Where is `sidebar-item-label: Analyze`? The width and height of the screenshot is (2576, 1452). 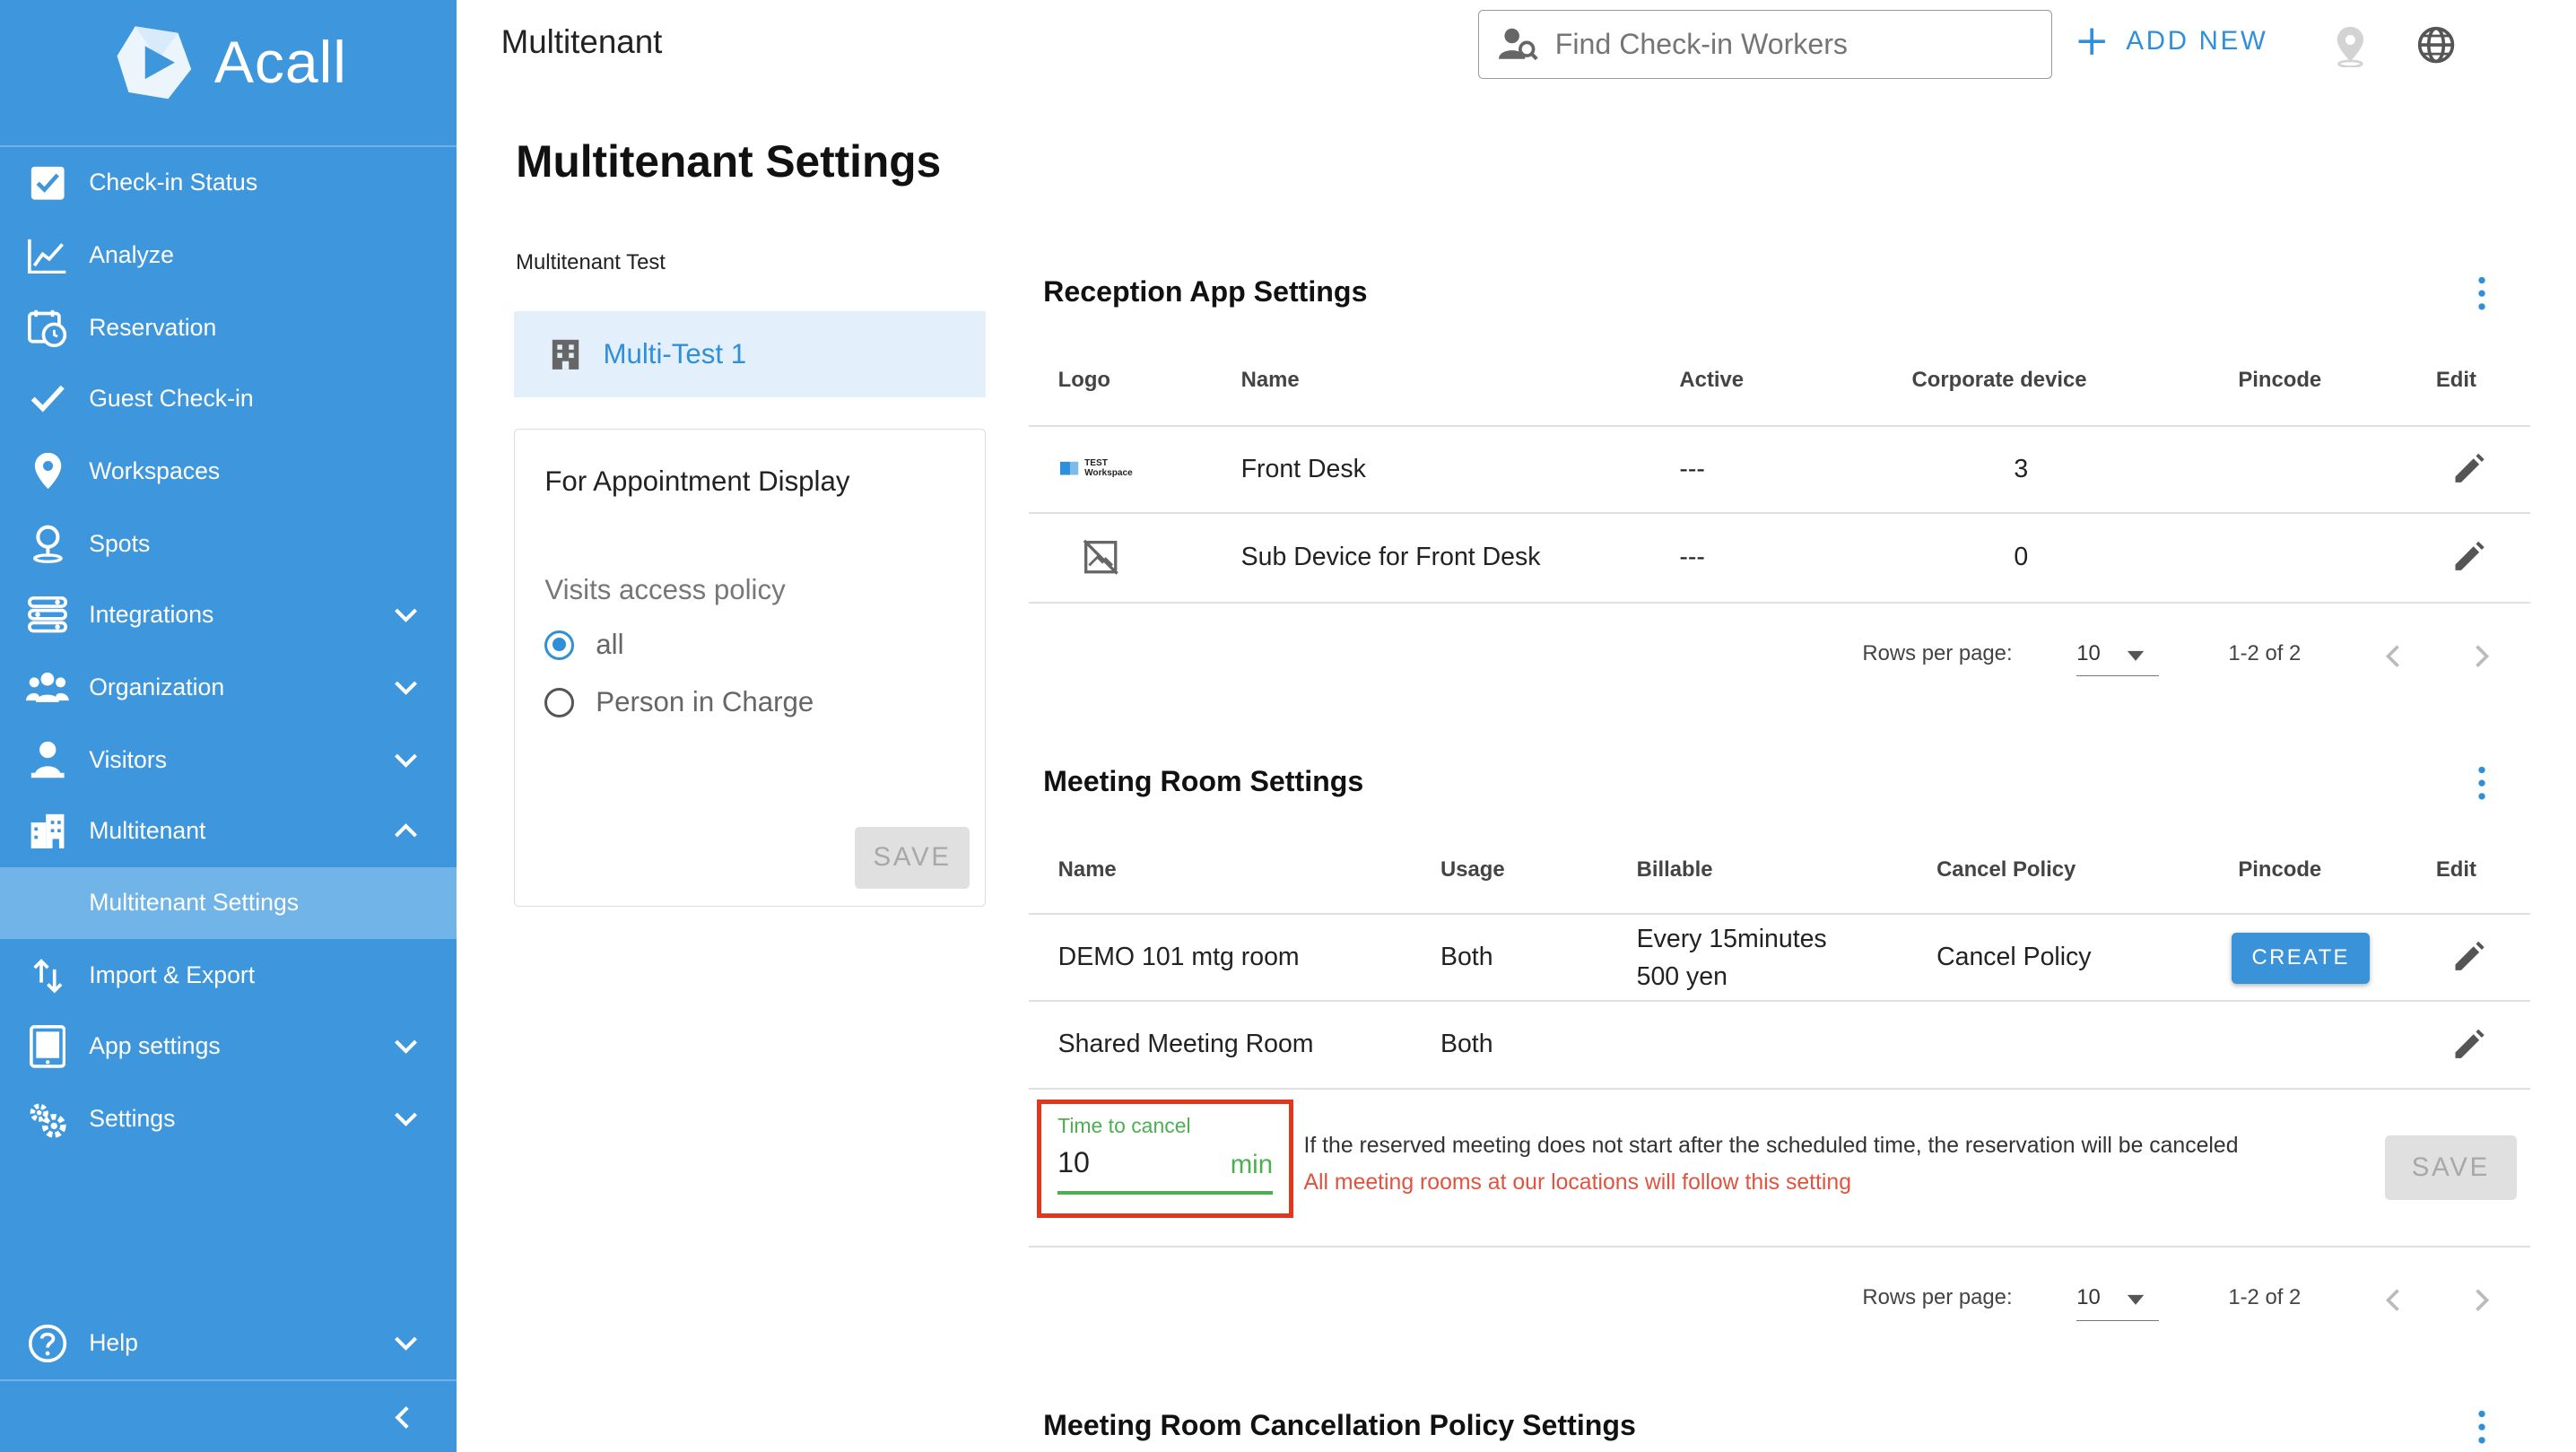 sidebar-item-label: Analyze is located at coordinates (131, 255).